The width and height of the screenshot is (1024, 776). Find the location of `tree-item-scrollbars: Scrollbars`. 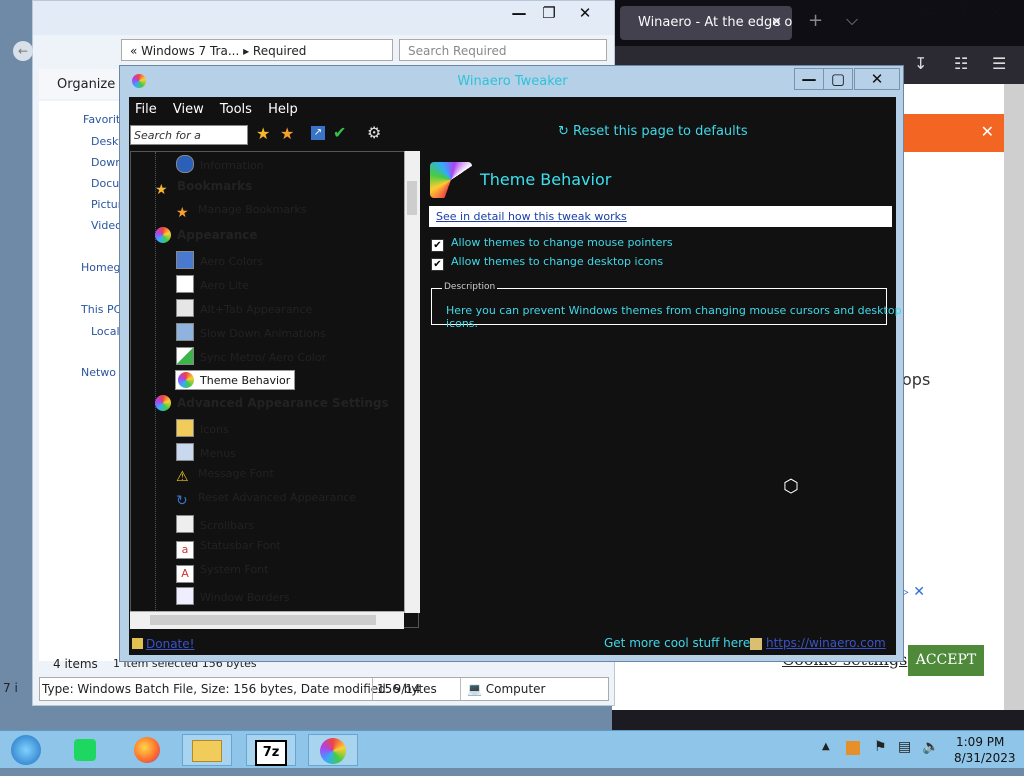

tree-item-scrollbars: Scrollbars is located at coordinates (215, 524).